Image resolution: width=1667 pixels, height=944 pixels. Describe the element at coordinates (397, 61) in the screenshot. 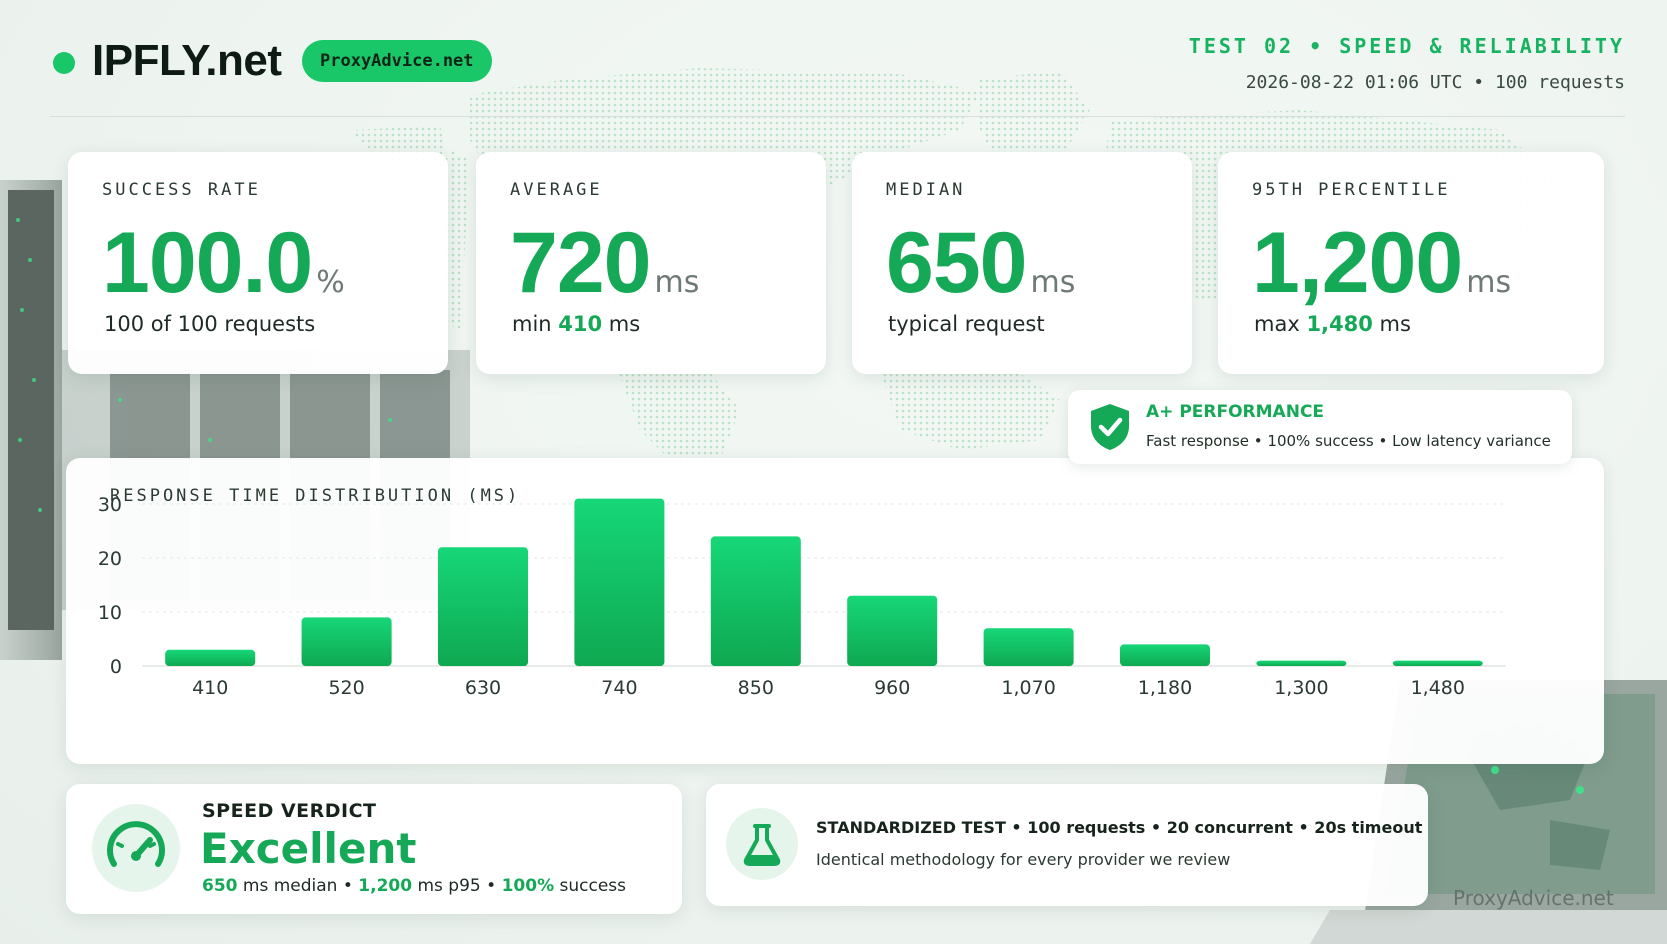

I see `source-badge: ProxyAdvice.net` at that location.